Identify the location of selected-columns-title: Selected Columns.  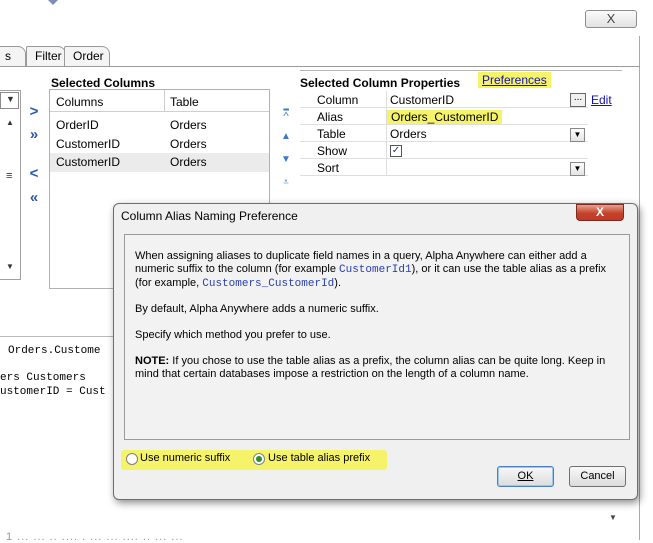
(103, 83).